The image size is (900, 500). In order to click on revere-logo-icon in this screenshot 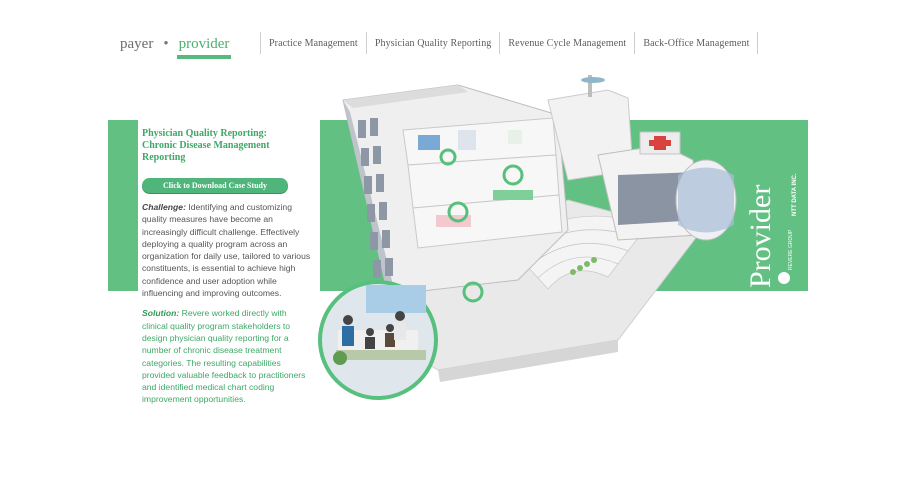, I will do `click(784, 278)`.